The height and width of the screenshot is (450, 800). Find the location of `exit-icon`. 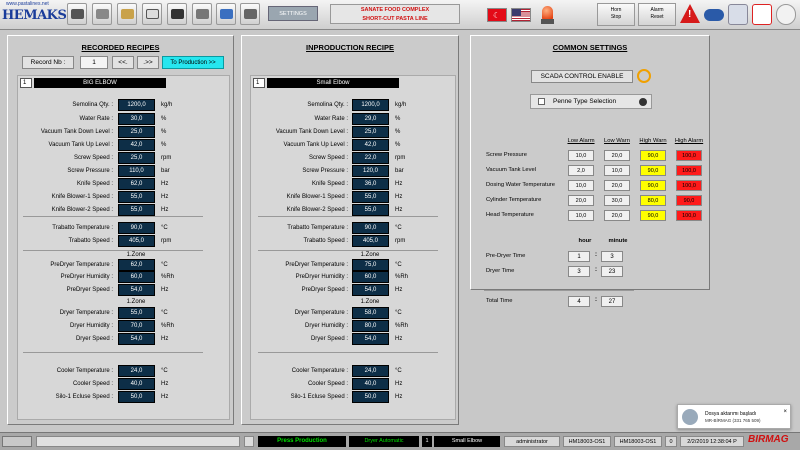

exit-icon is located at coordinates (786, 14).